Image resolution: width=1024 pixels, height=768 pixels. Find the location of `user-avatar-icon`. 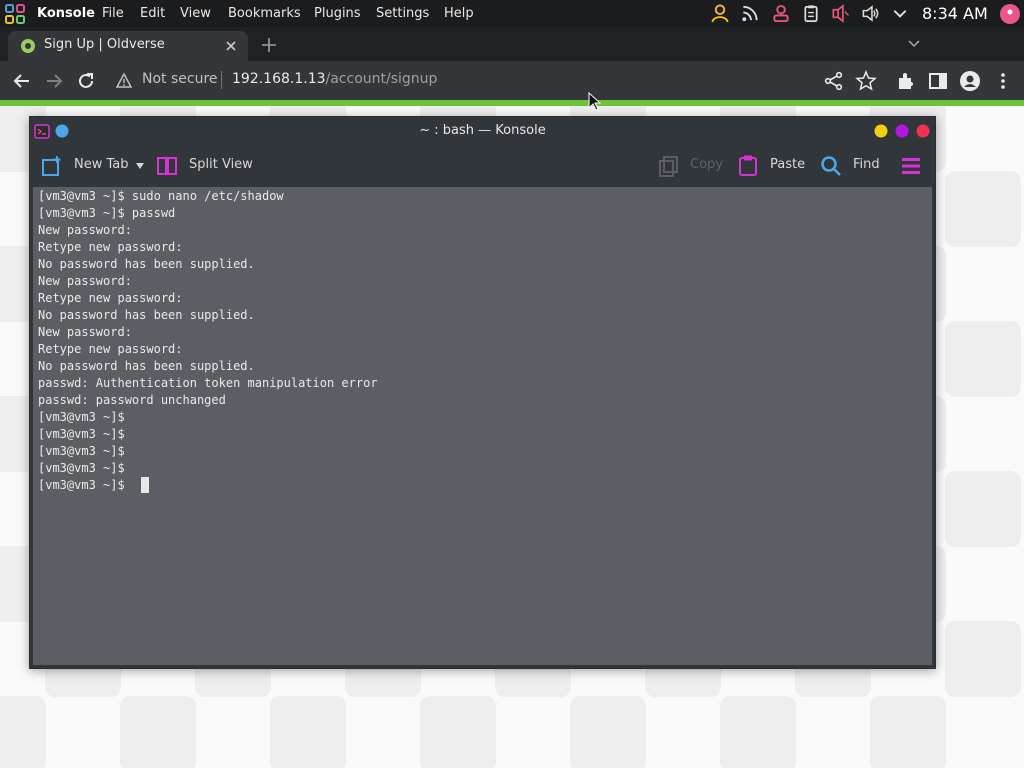

user-avatar-icon is located at coordinates (1010, 14).